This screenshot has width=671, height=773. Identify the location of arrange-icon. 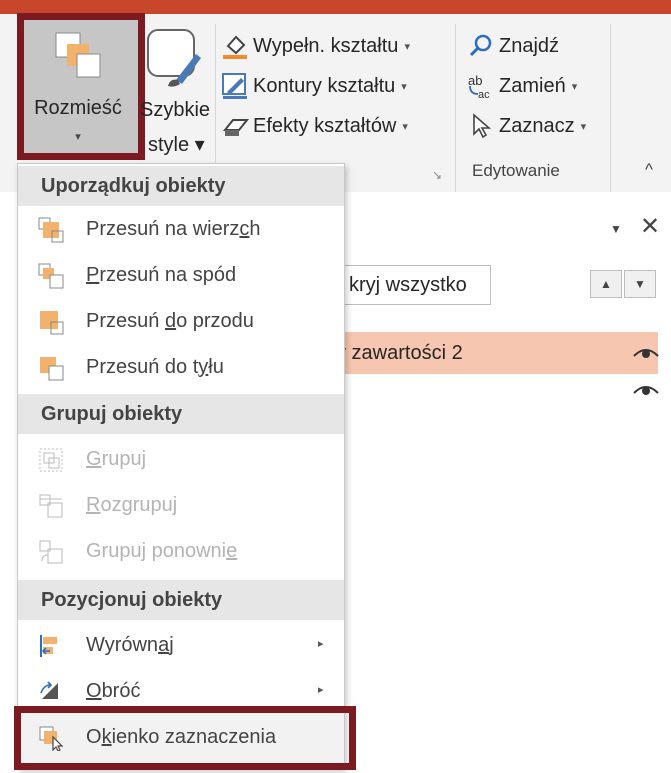
(78, 55).